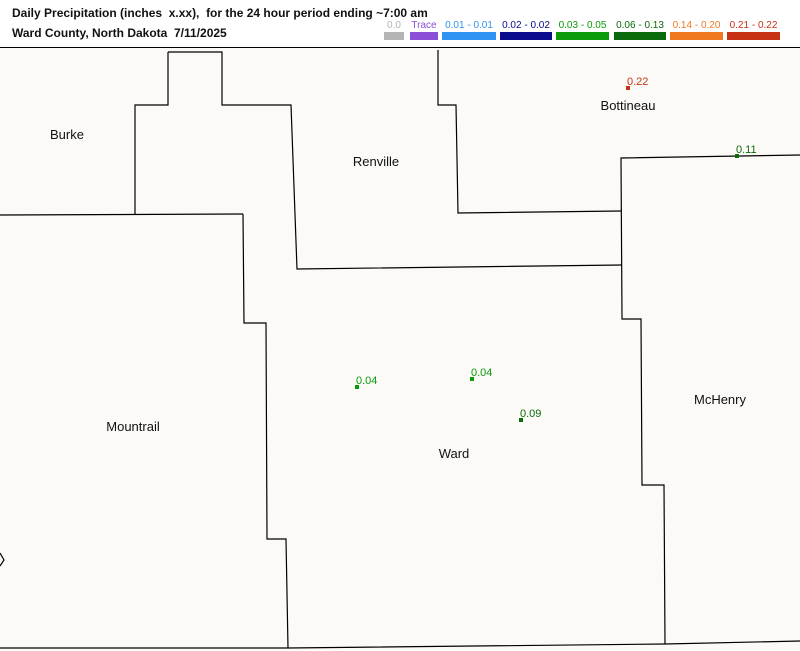 Image resolution: width=800 pixels, height=651 pixels. I want to click on station-value: 0.09, so click(530, 414).